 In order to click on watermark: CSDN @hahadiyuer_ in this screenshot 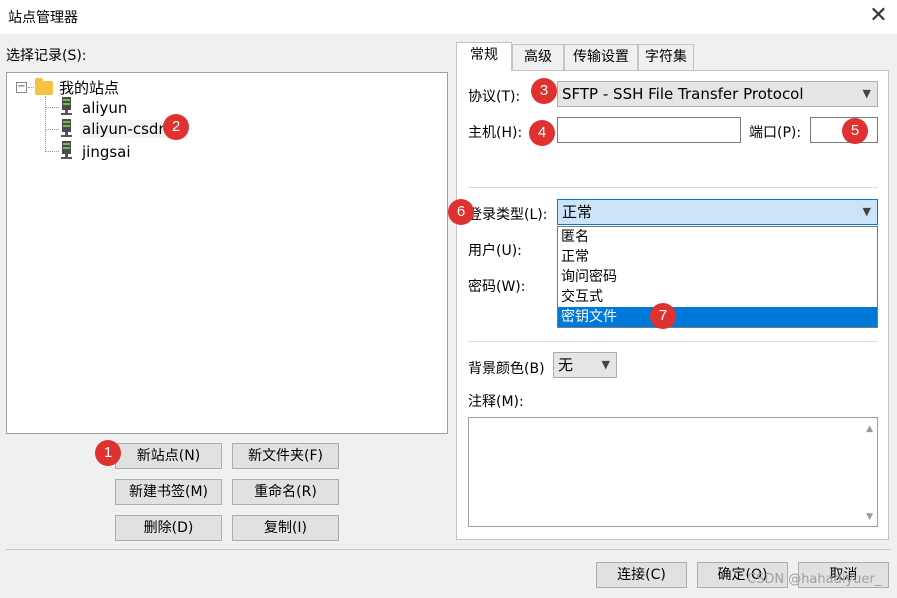, I will do `click(814, 579)`.